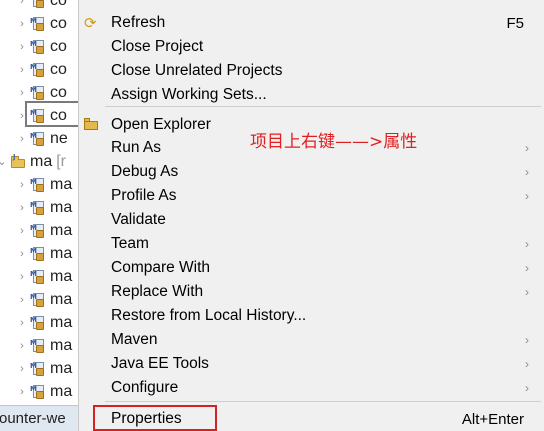  I want to click on menu-item-java-ee-tools: Java EE Tools ›, so click(311, 364).